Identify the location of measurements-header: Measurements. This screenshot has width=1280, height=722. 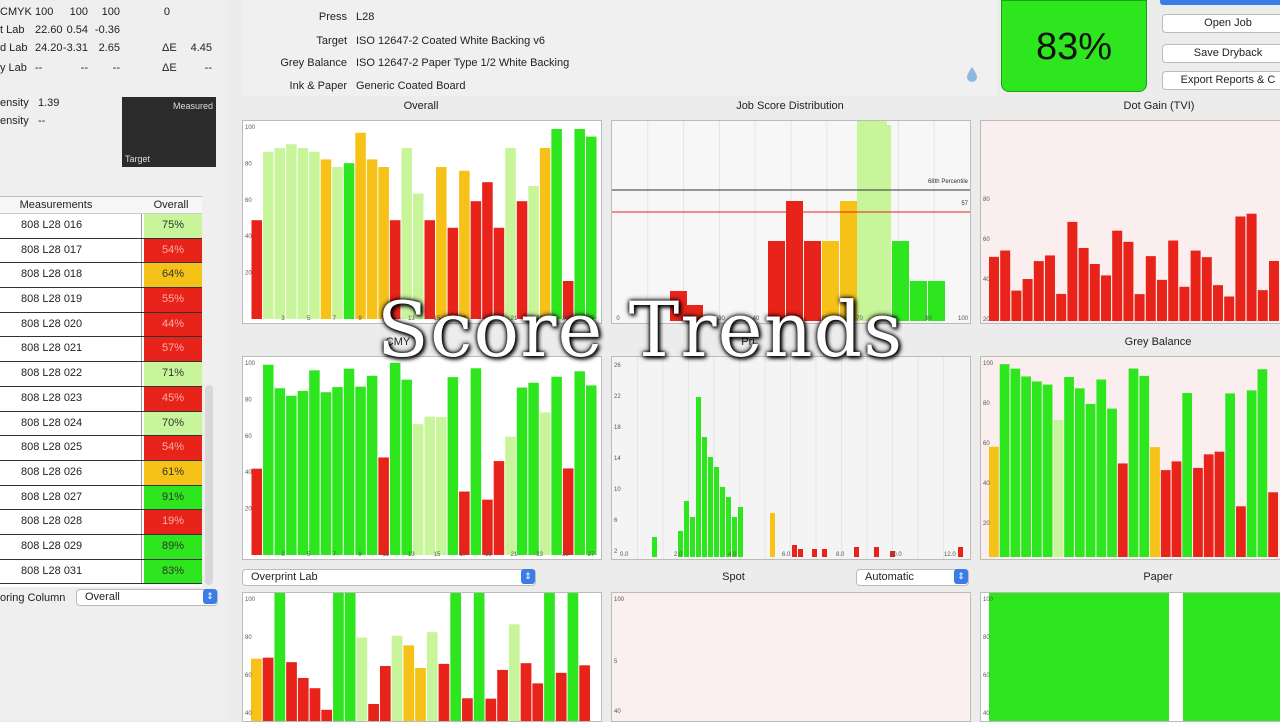
(56, 205).